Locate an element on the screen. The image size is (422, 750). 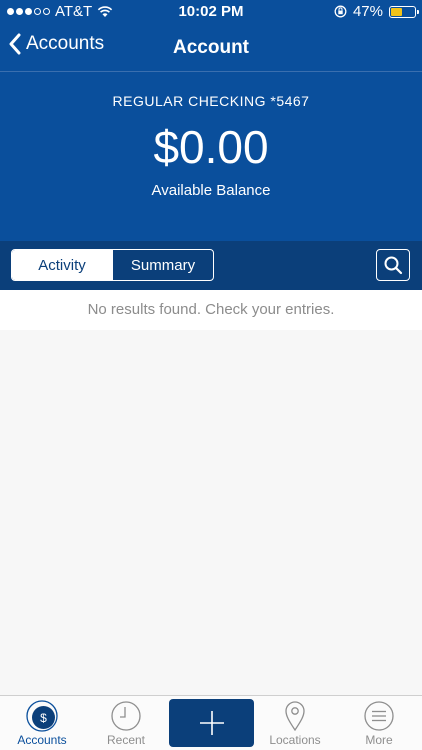
tab-more: More is located at coordinates (379, 723).